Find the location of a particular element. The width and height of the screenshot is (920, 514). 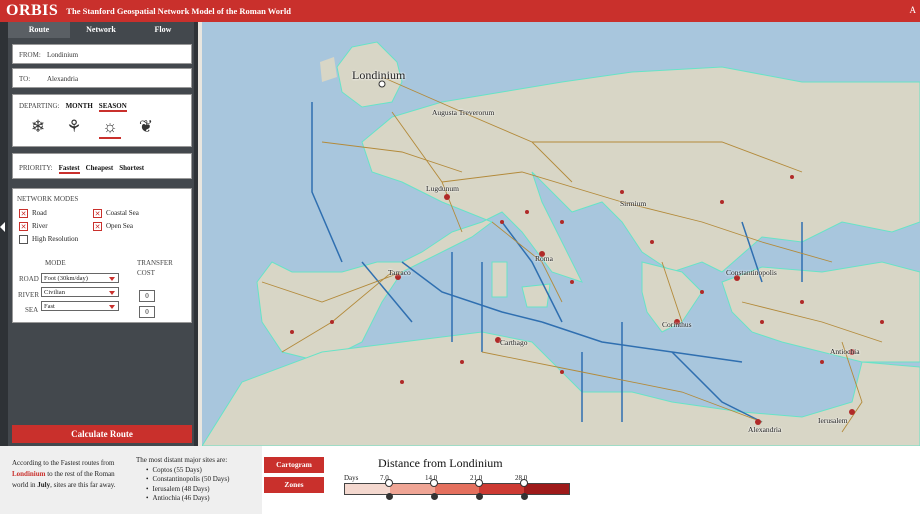

sidebar-scrollbar is located at coordinates (4, 234).